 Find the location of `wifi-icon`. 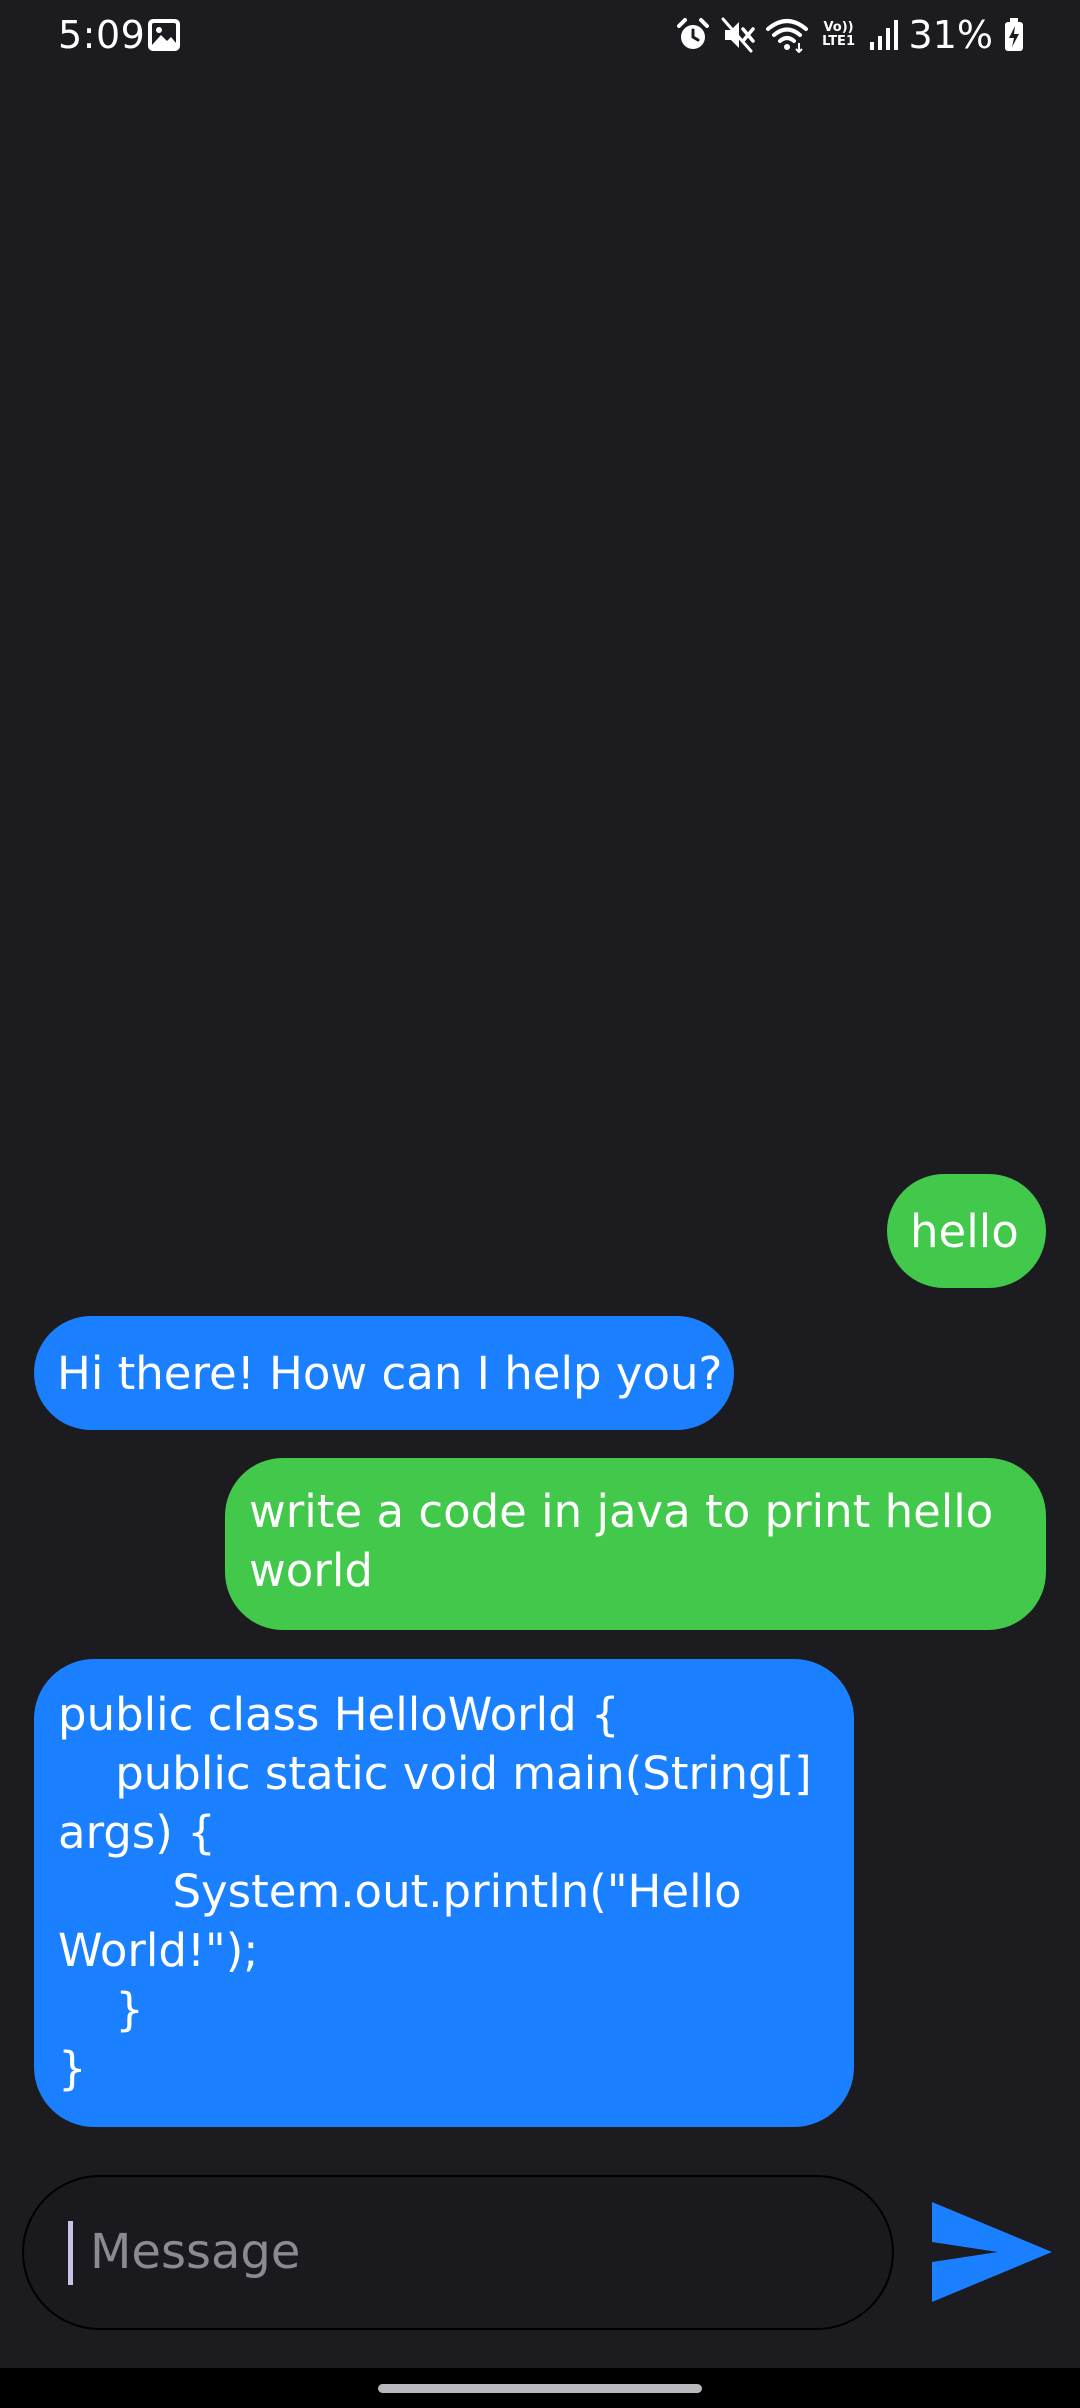

wifi-icon is located at coordinates (786, 36).